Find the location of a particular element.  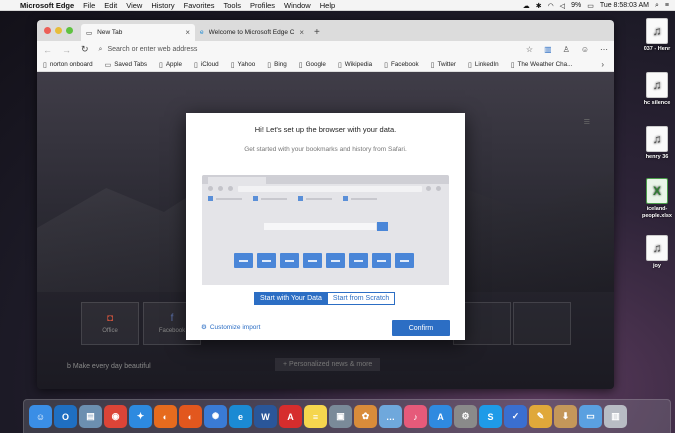

favorite-item: ▯ iCloud is located at coordinates (206, 65).